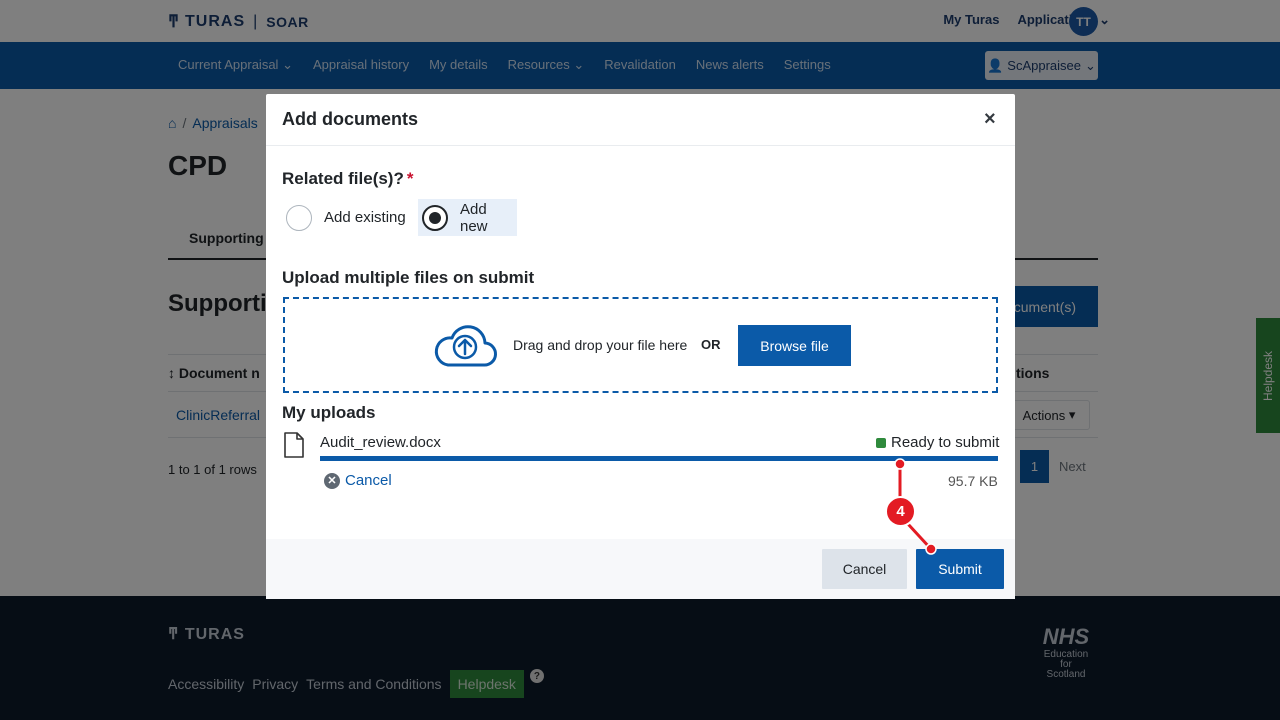  What do you see at coordinates (410, 178) in the screenshot?
I see `required-mark: *` at bounding box center [410, 178].